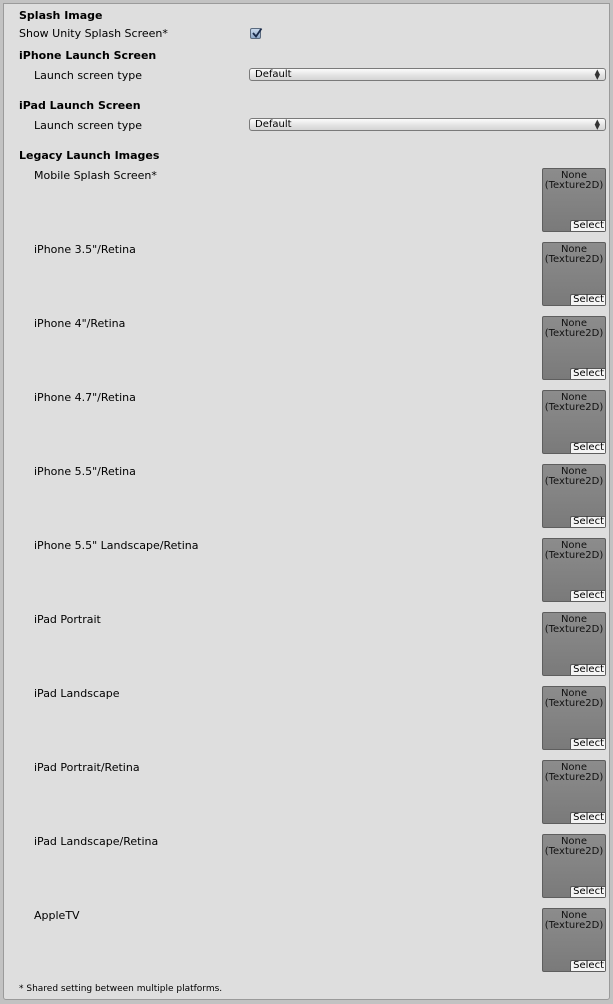  What do you see at coordinates (273, 74) in the screenshot?
I see `iphone-launch-type-value: Default` at bounding box center [273, 74].